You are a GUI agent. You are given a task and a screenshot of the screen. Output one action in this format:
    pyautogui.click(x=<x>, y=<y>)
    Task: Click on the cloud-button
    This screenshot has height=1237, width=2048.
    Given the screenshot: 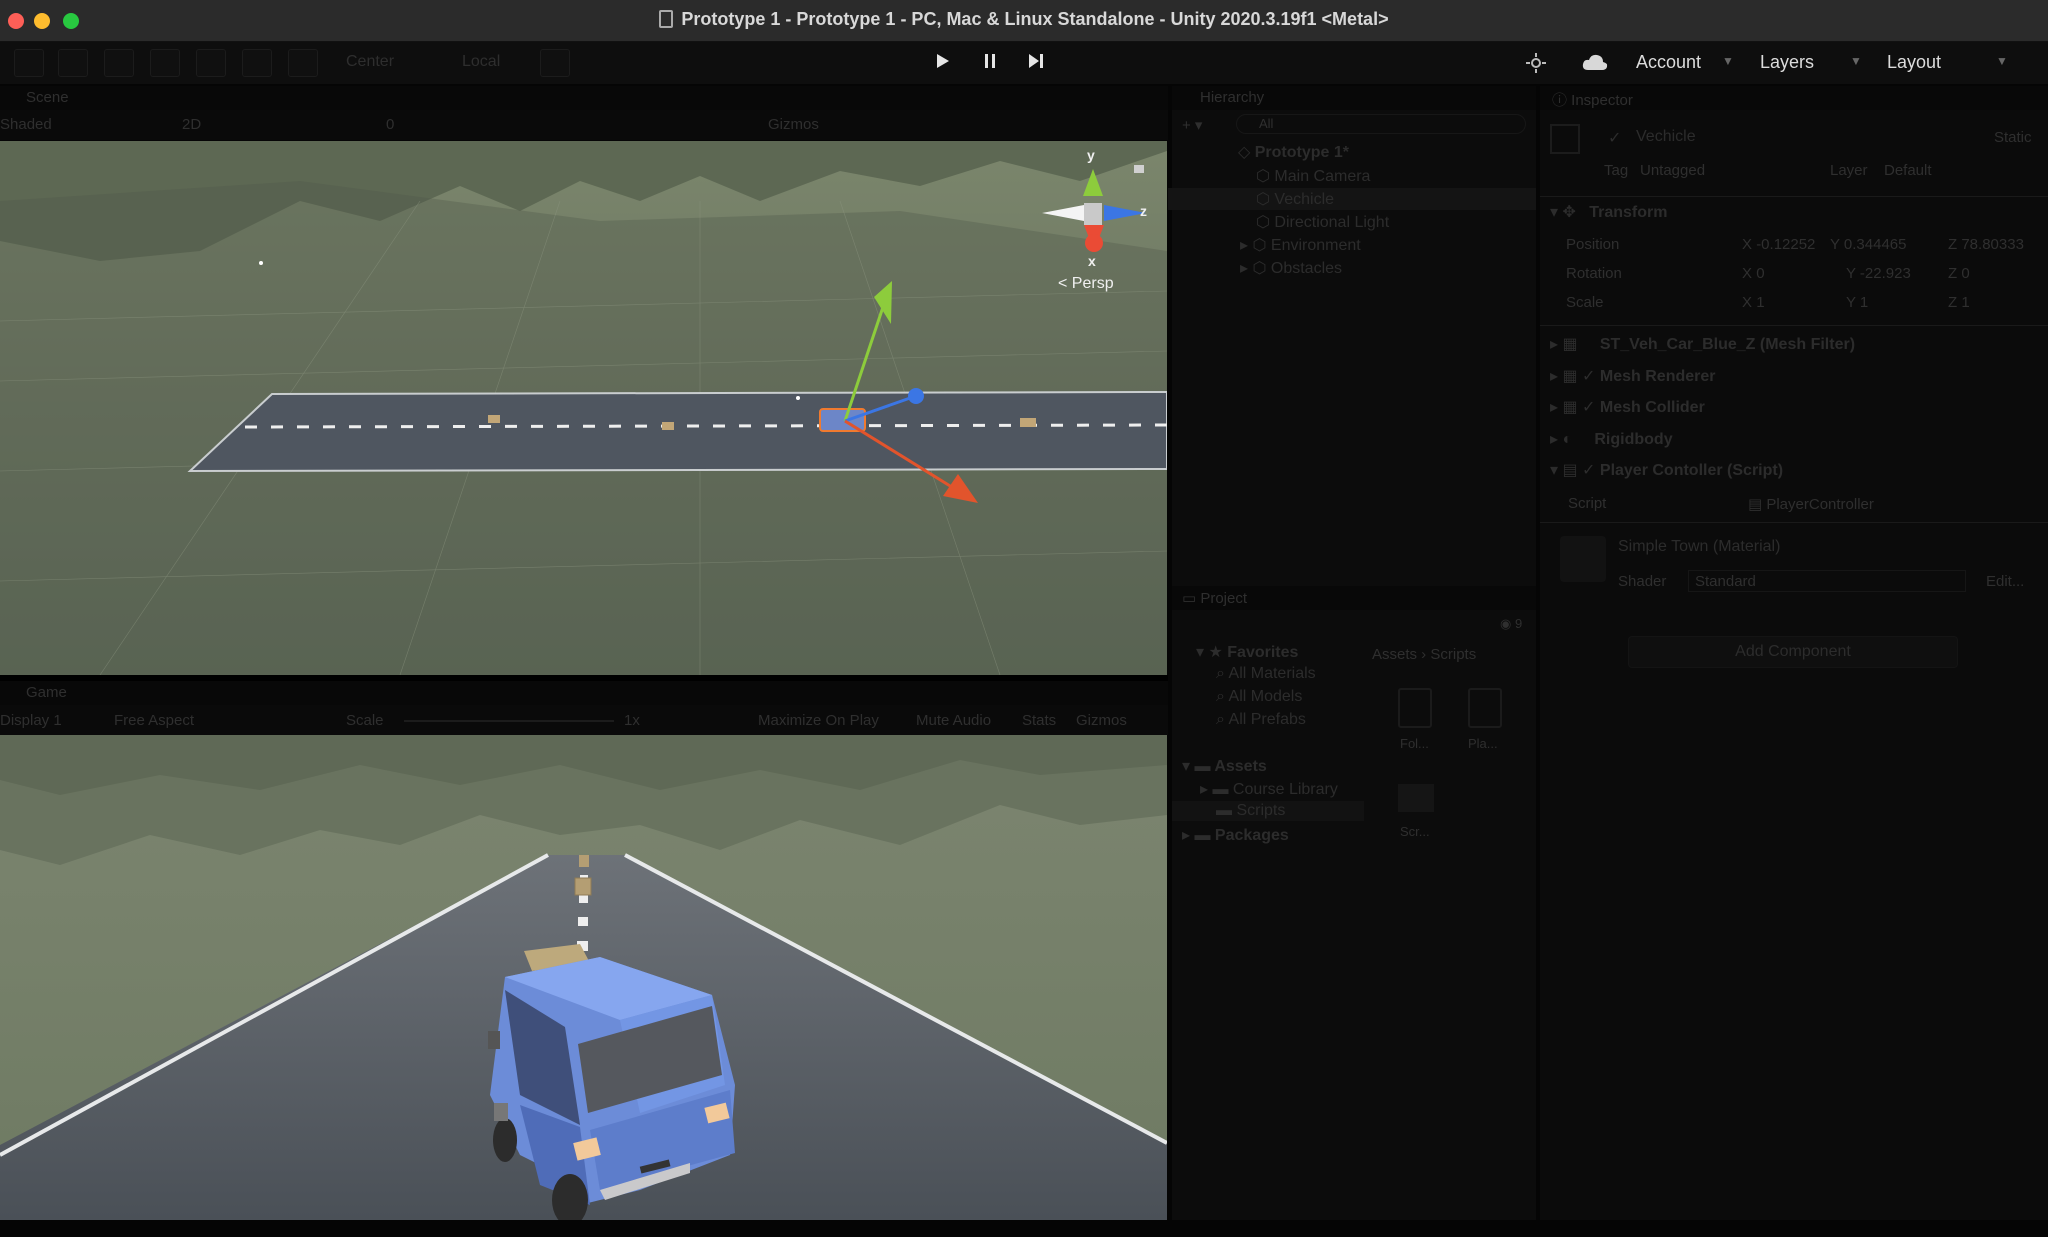 What is the action you would take?
    pyautogui.click(x=1595, y=64)
    